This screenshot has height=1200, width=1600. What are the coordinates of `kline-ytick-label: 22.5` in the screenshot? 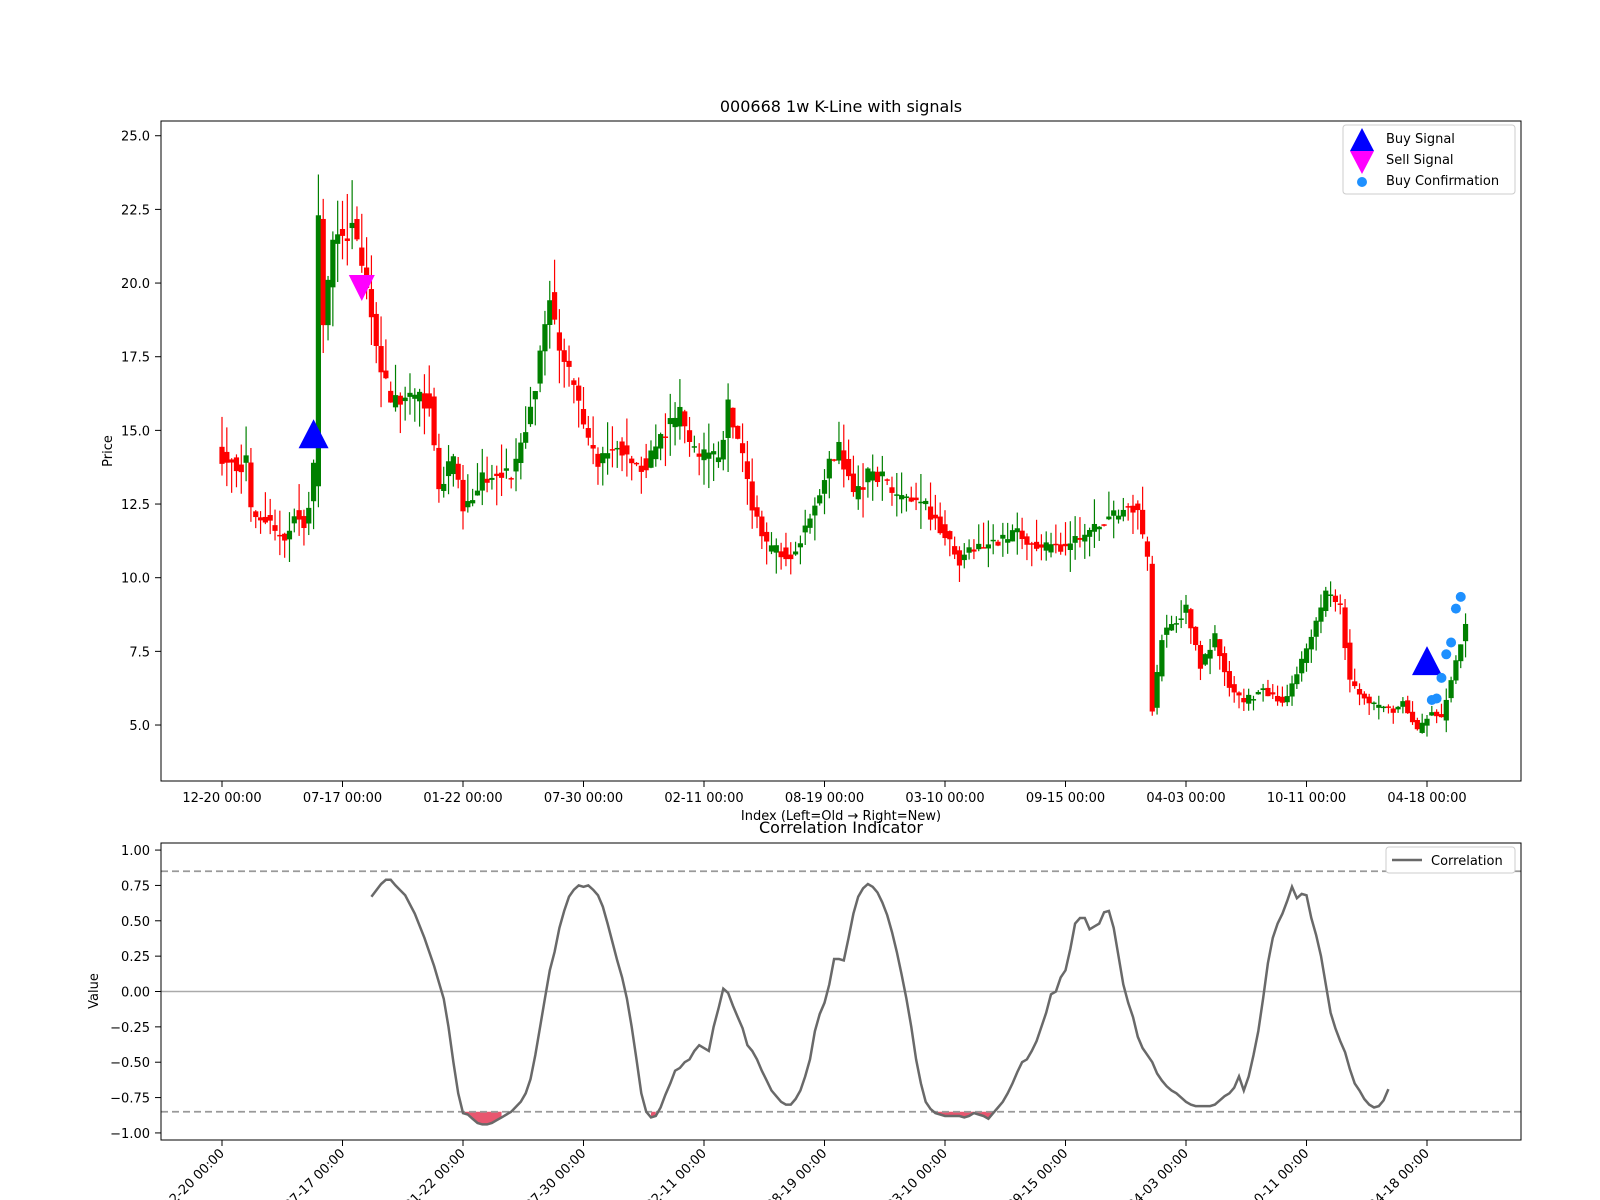 It's located at (135, 210).